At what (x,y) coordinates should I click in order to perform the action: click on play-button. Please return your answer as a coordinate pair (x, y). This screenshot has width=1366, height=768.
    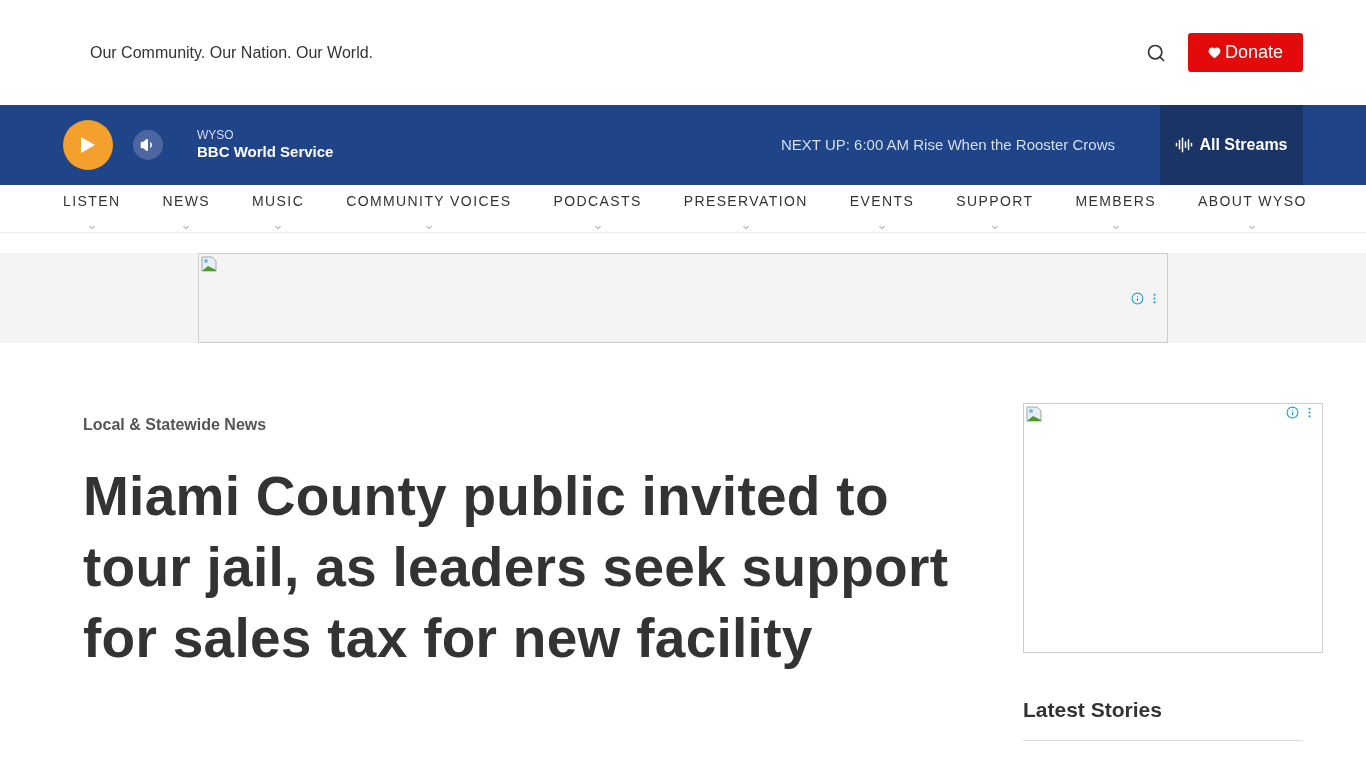
    Looking at the image, I should click on (88, 145).